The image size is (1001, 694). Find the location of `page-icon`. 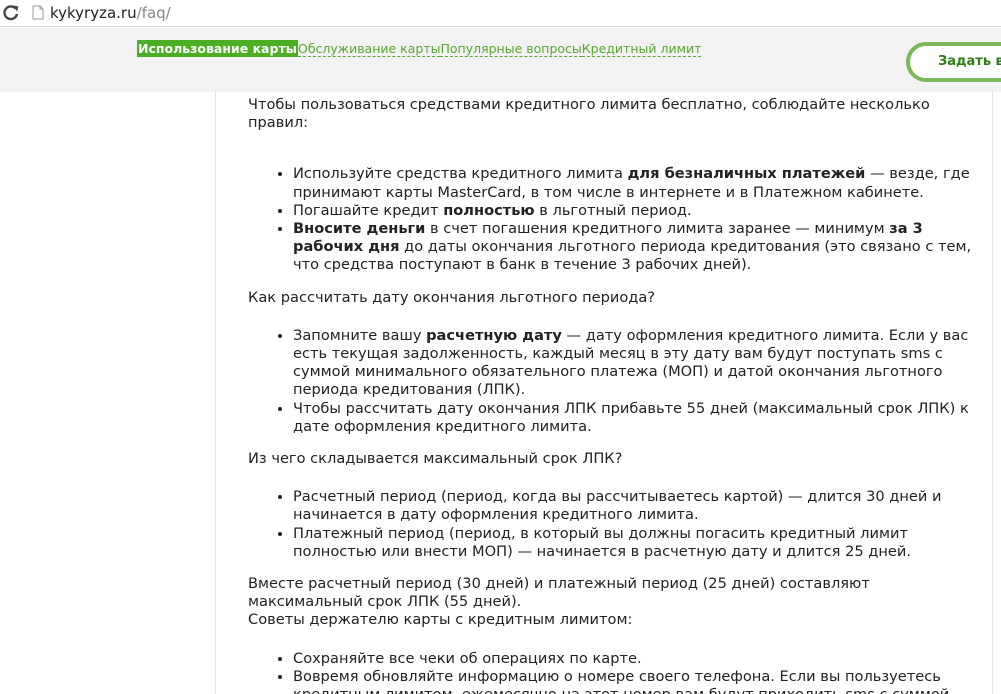

page-icon is located at coordinates (38, 12).